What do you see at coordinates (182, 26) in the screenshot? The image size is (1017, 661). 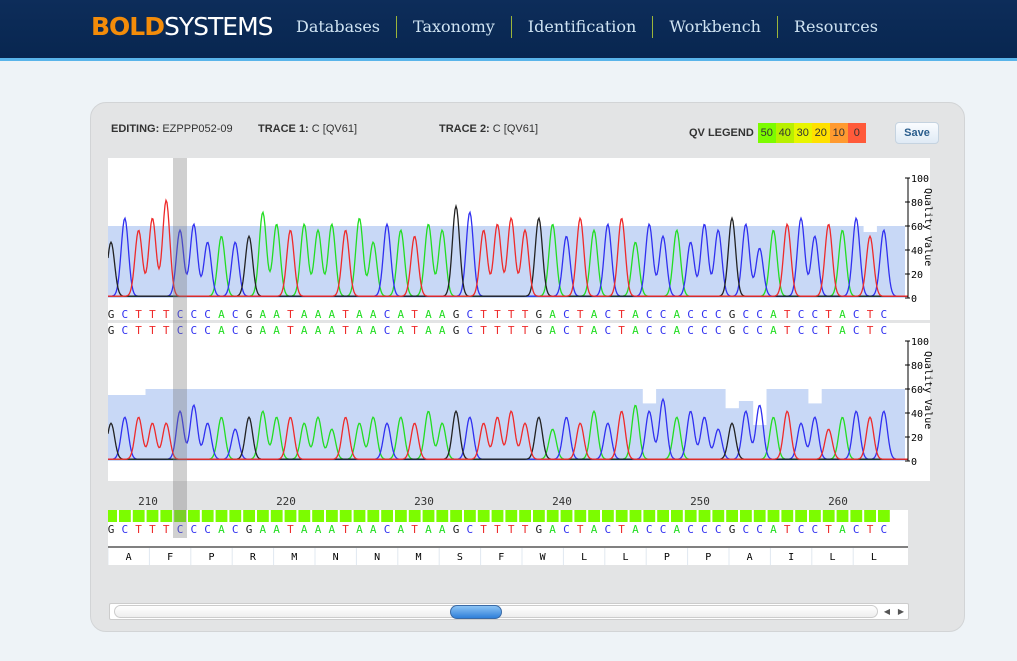 I see `bold-systems-logo: BOLDSYSTEMS` at bounding box center [182, 26].